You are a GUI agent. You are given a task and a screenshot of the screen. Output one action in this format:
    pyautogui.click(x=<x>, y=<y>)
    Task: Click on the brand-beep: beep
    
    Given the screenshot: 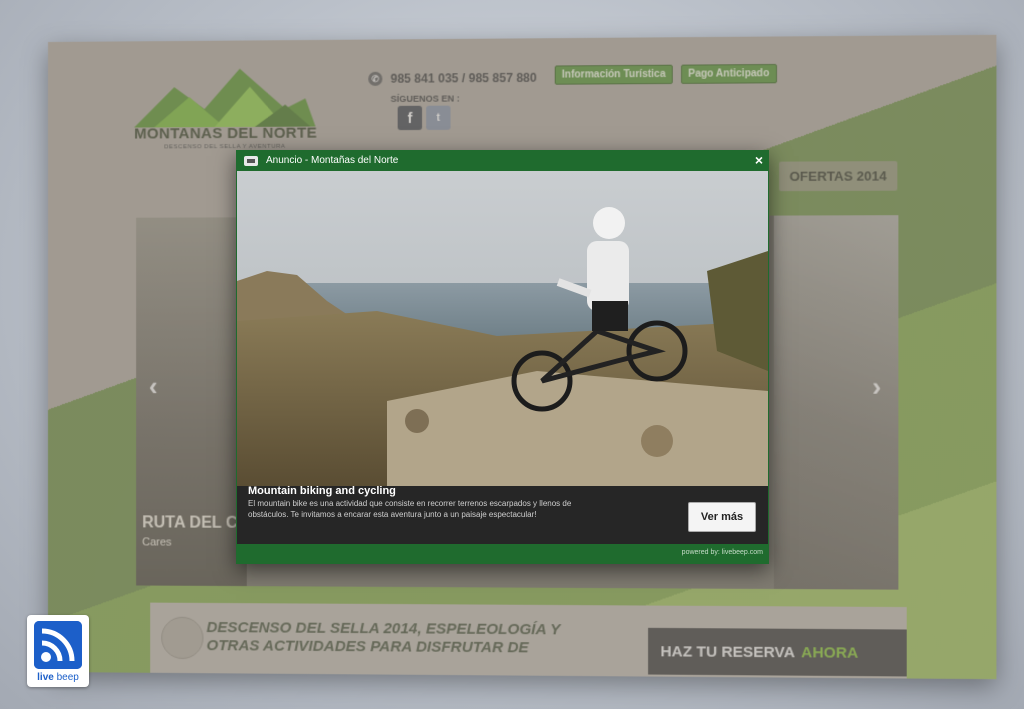 What is the action you would take?
    pyautogui.click(x=67, y=677)
    